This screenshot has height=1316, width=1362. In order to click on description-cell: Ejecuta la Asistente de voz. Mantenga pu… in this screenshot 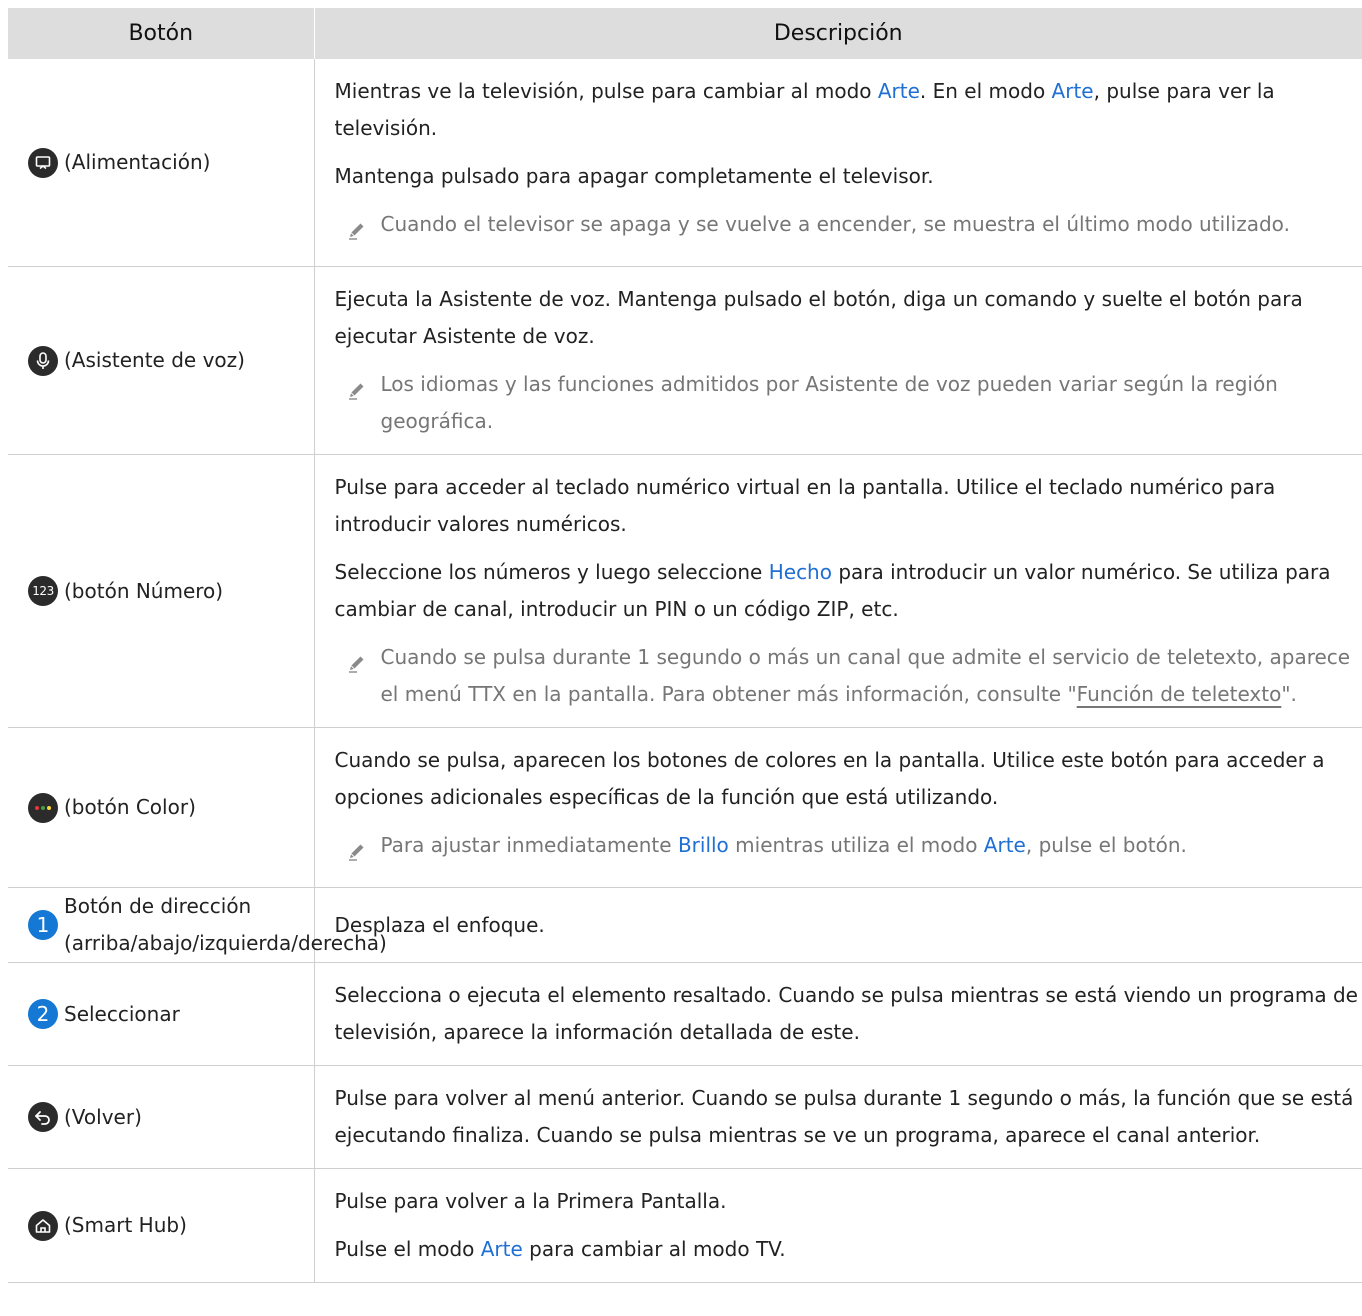, I will do `click(838, 360)`.